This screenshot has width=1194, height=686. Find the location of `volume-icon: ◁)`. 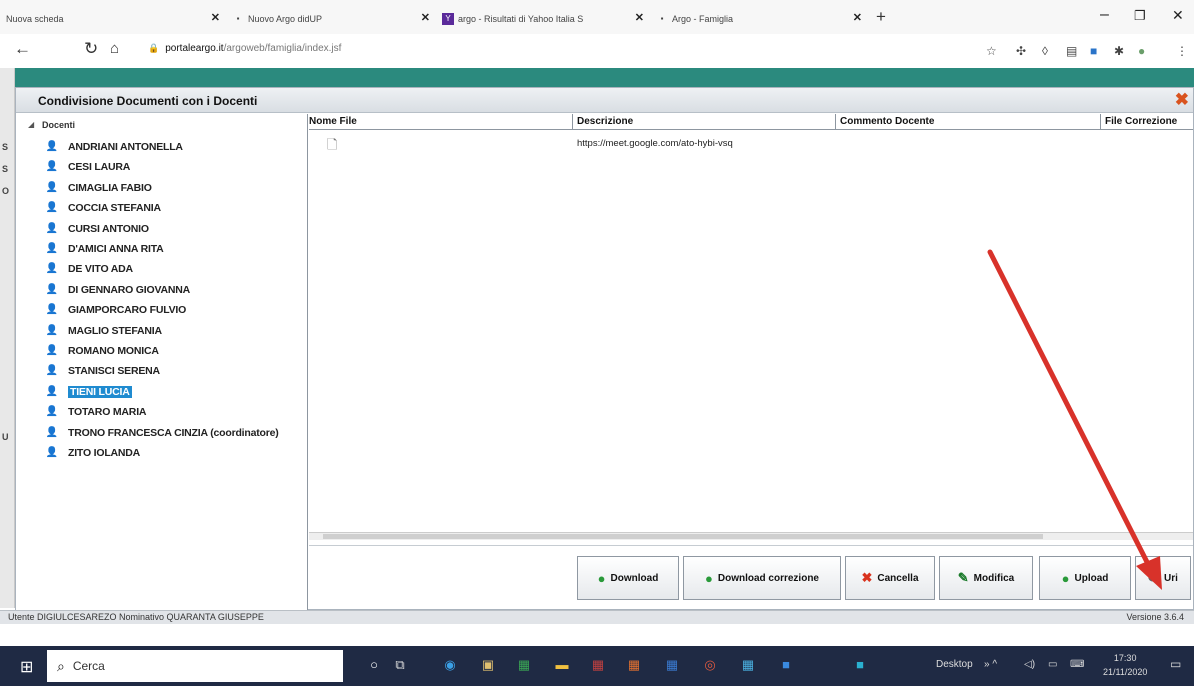

volume-icon: ◁) is located at coordinates (1029, 664).